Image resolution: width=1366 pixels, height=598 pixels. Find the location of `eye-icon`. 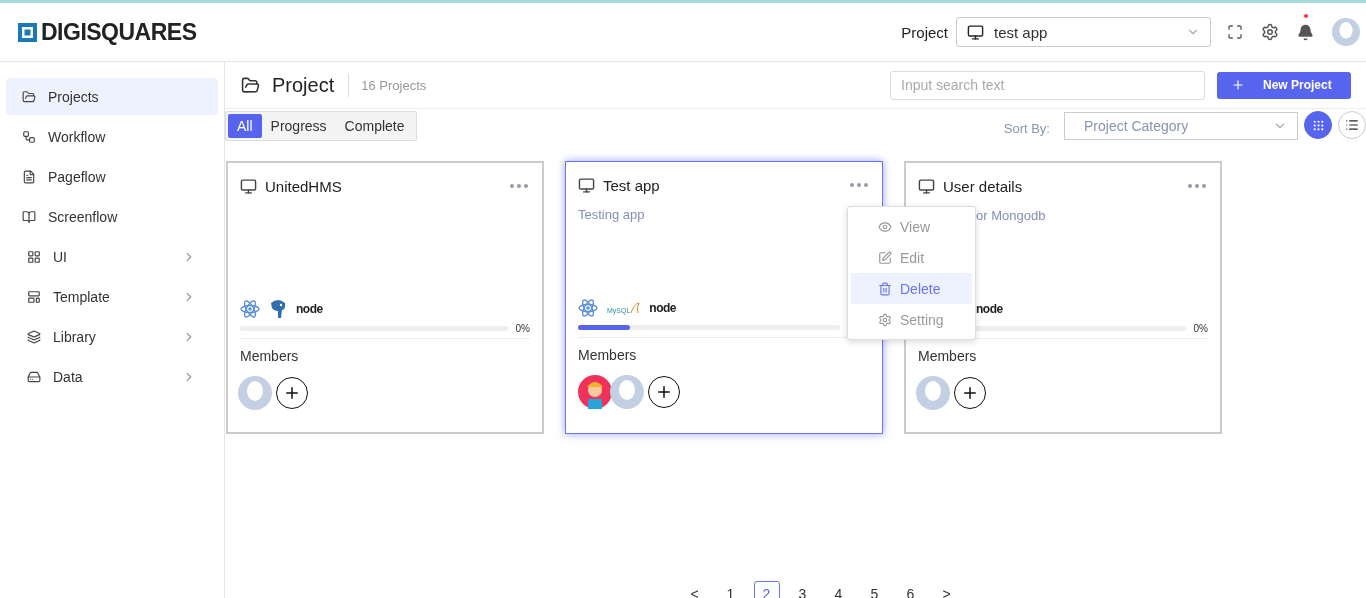

eye-icon is located at coordinates (885, 226).